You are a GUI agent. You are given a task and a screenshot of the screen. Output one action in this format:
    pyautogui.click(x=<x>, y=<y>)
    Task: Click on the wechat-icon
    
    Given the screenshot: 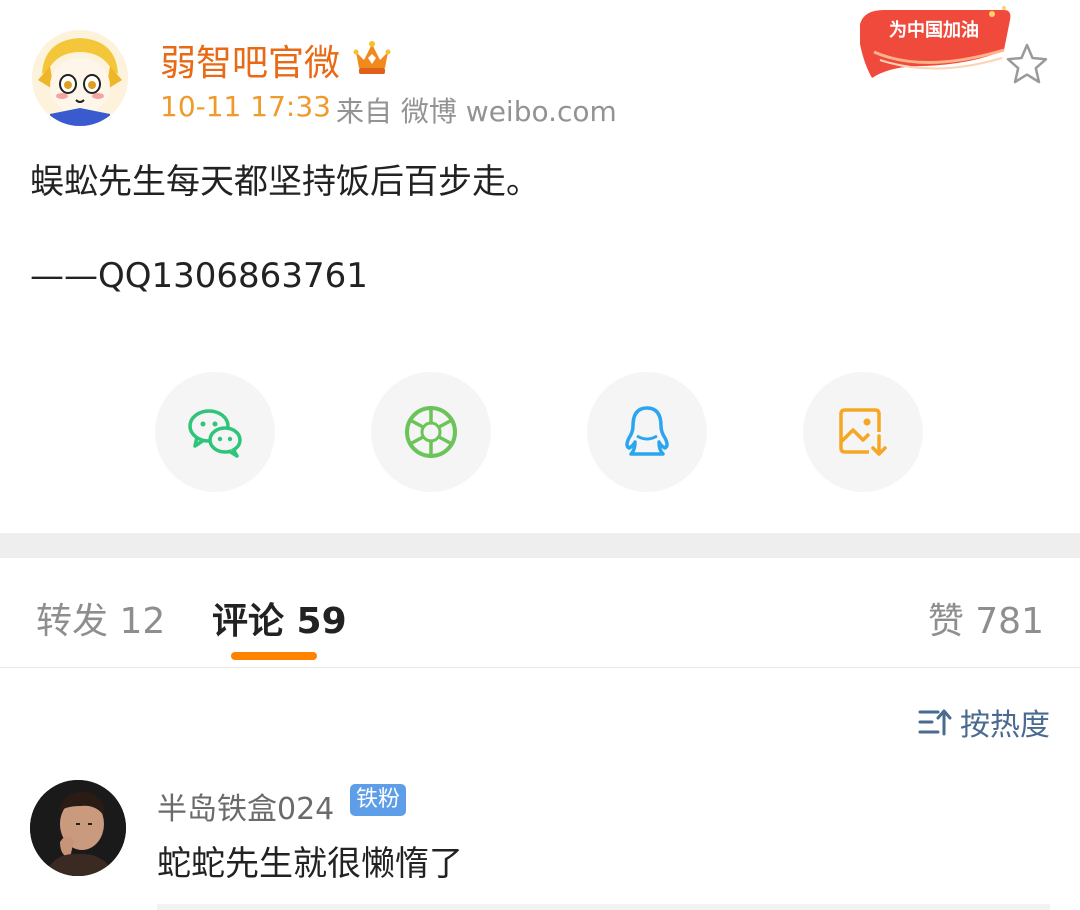 What is the action you would take?
    pyautogui.click(x=215, y=433)
    